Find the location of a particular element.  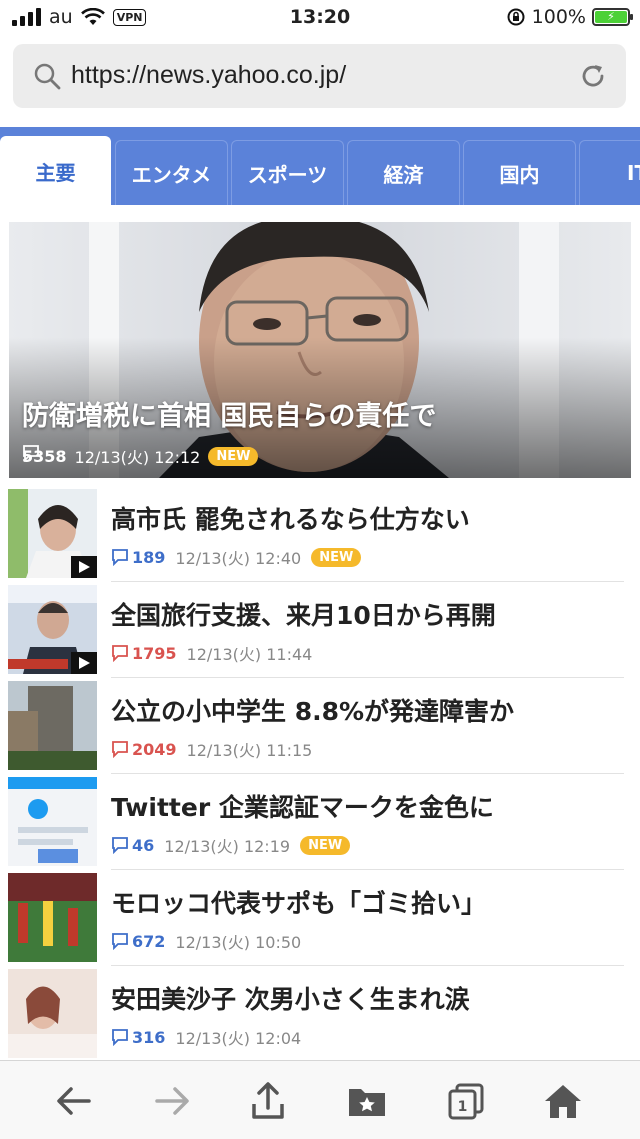

home-icon is located at coordinates (563, 1101).